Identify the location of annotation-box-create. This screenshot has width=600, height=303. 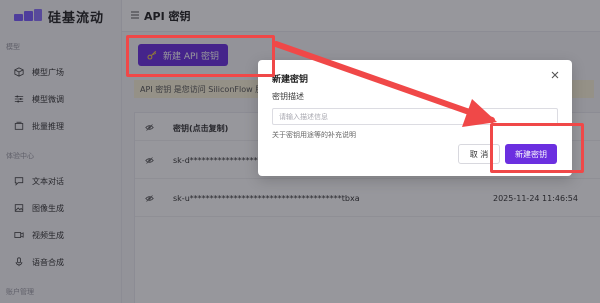
(537, 148).